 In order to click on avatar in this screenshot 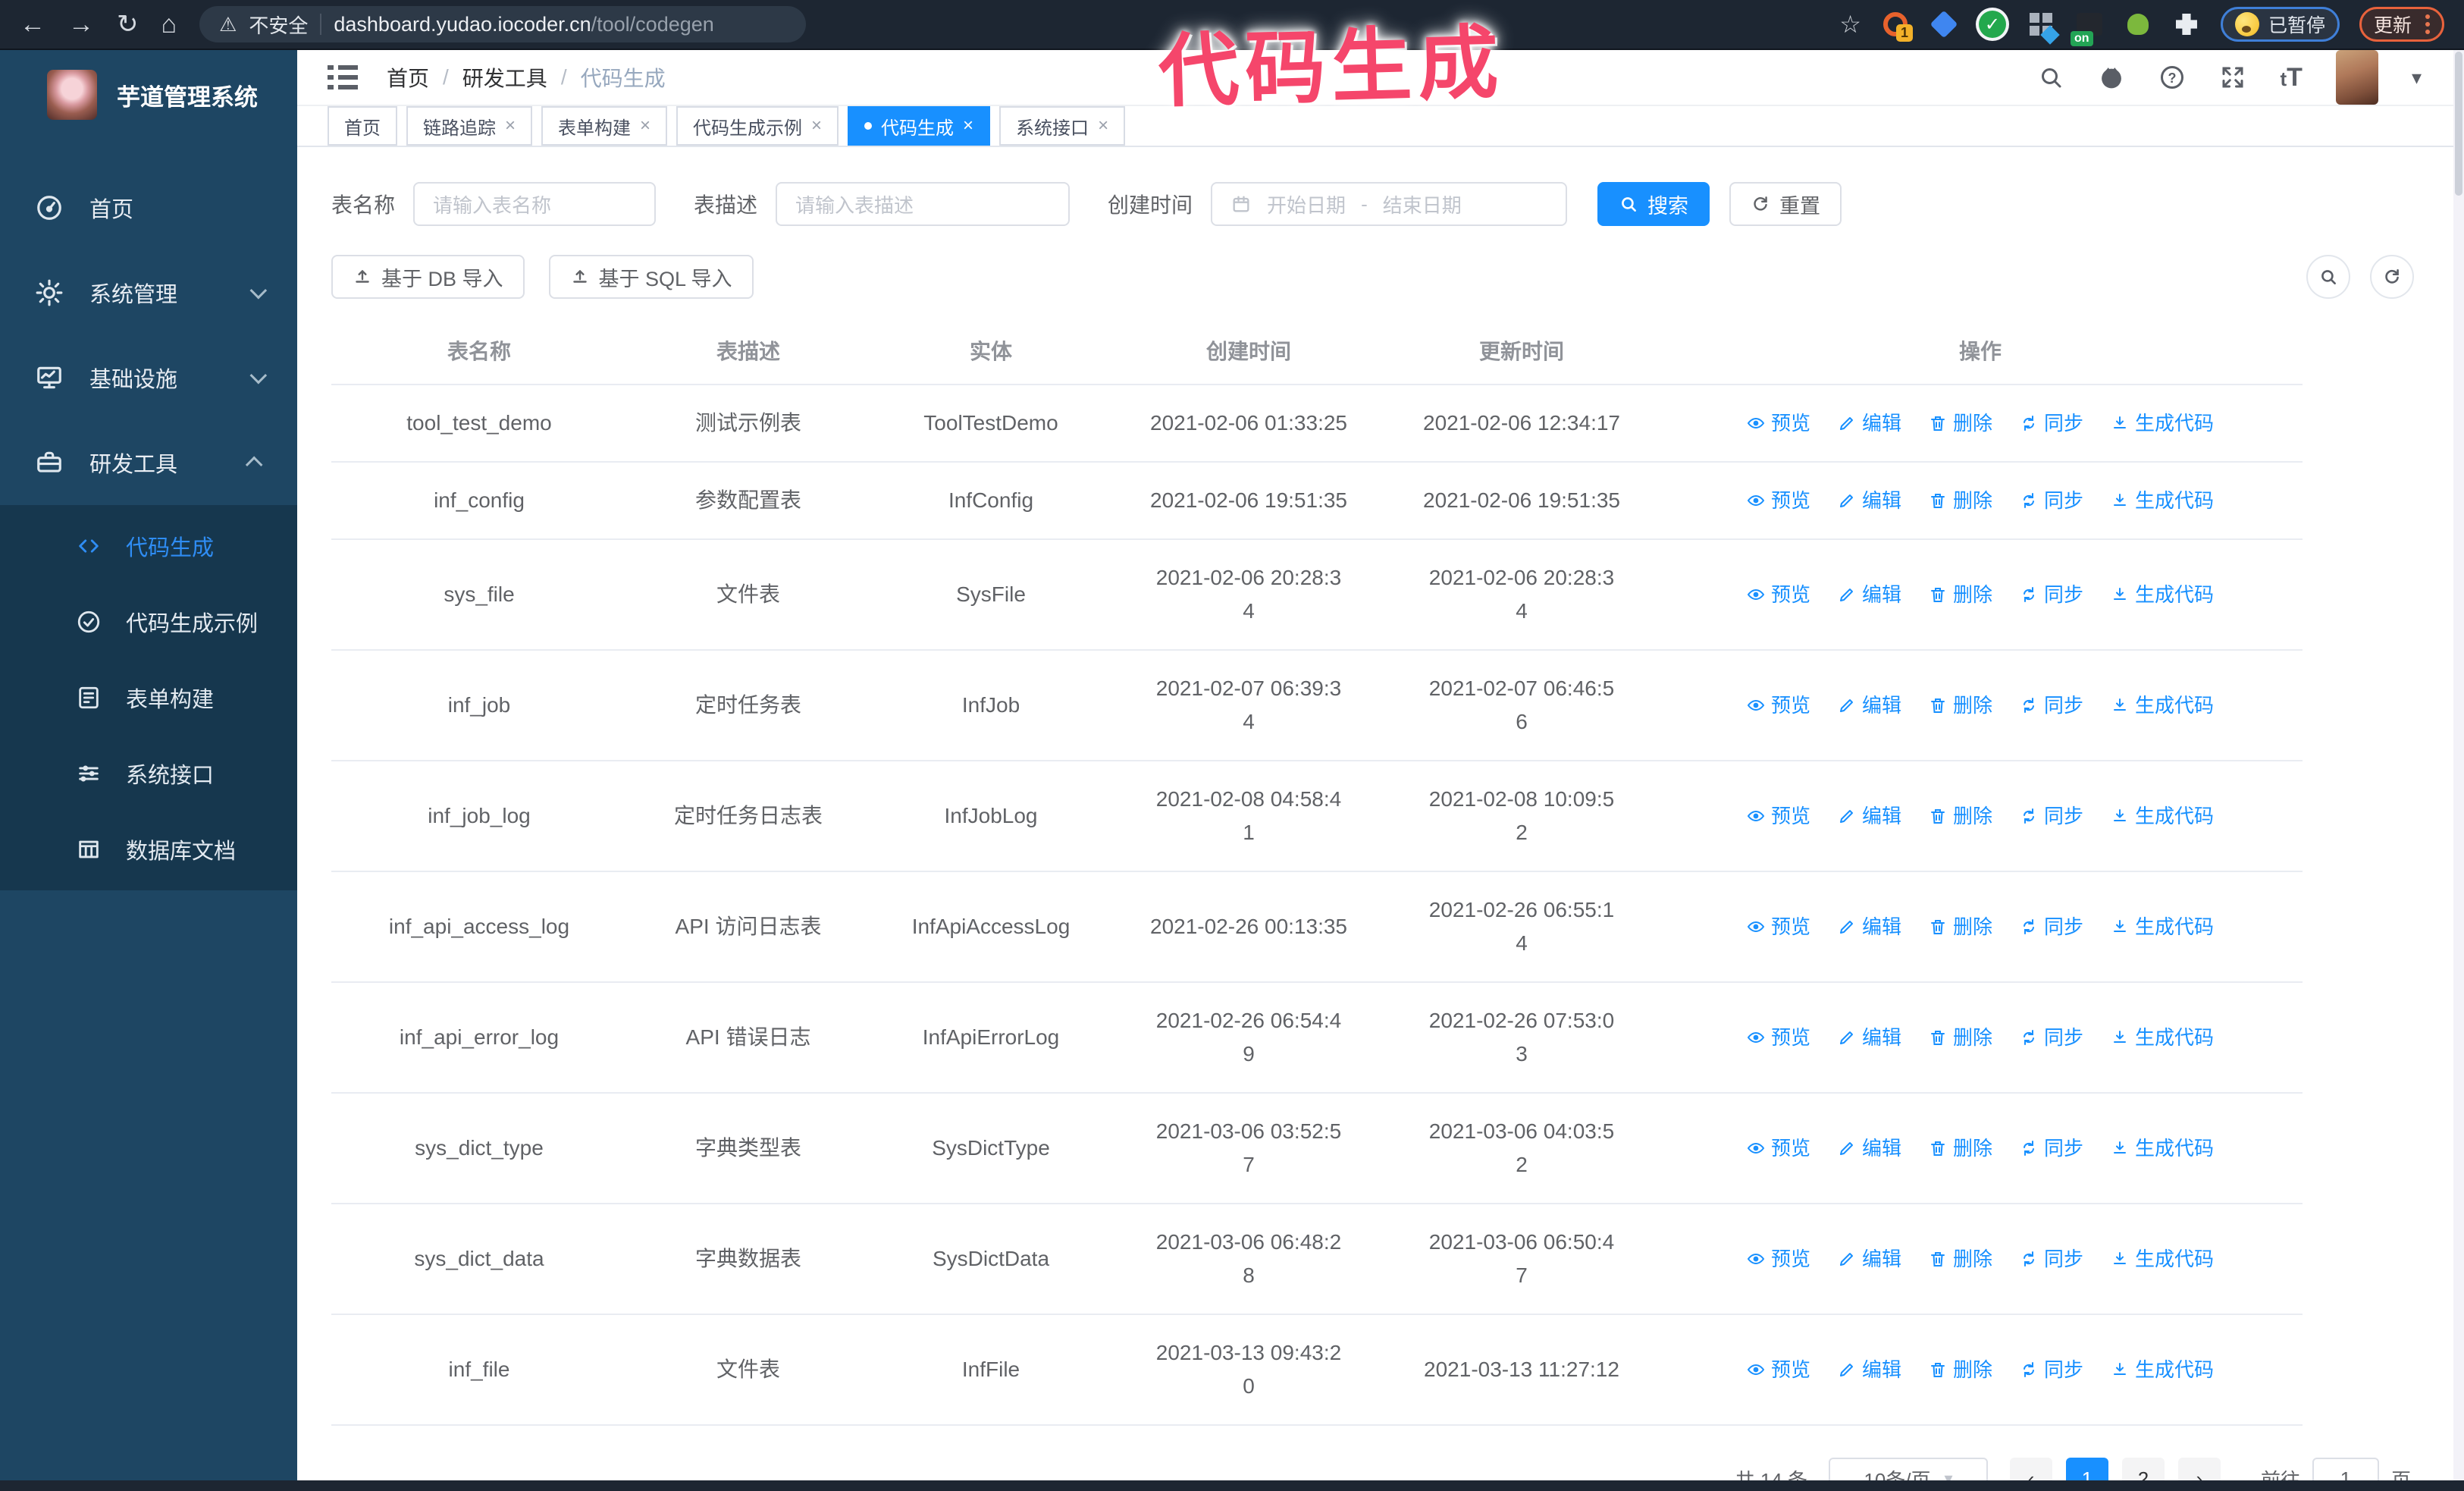, I will do `click(2357, 77)`.